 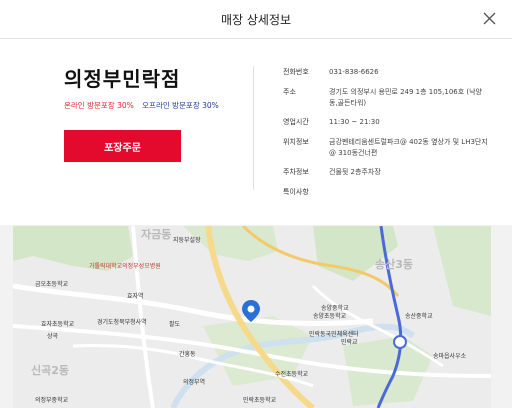 I want to click on detail-value: 건물뒷 2층주차장, so click(x=355, y=172).